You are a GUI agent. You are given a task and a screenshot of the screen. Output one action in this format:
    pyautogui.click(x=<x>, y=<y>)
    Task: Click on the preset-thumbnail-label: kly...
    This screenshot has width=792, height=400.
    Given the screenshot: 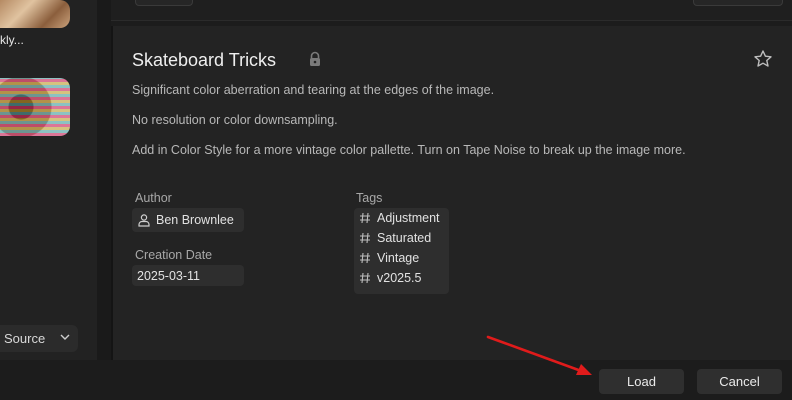 What is the action you would take?
    pyautogui.click(x=12, y=40)
    